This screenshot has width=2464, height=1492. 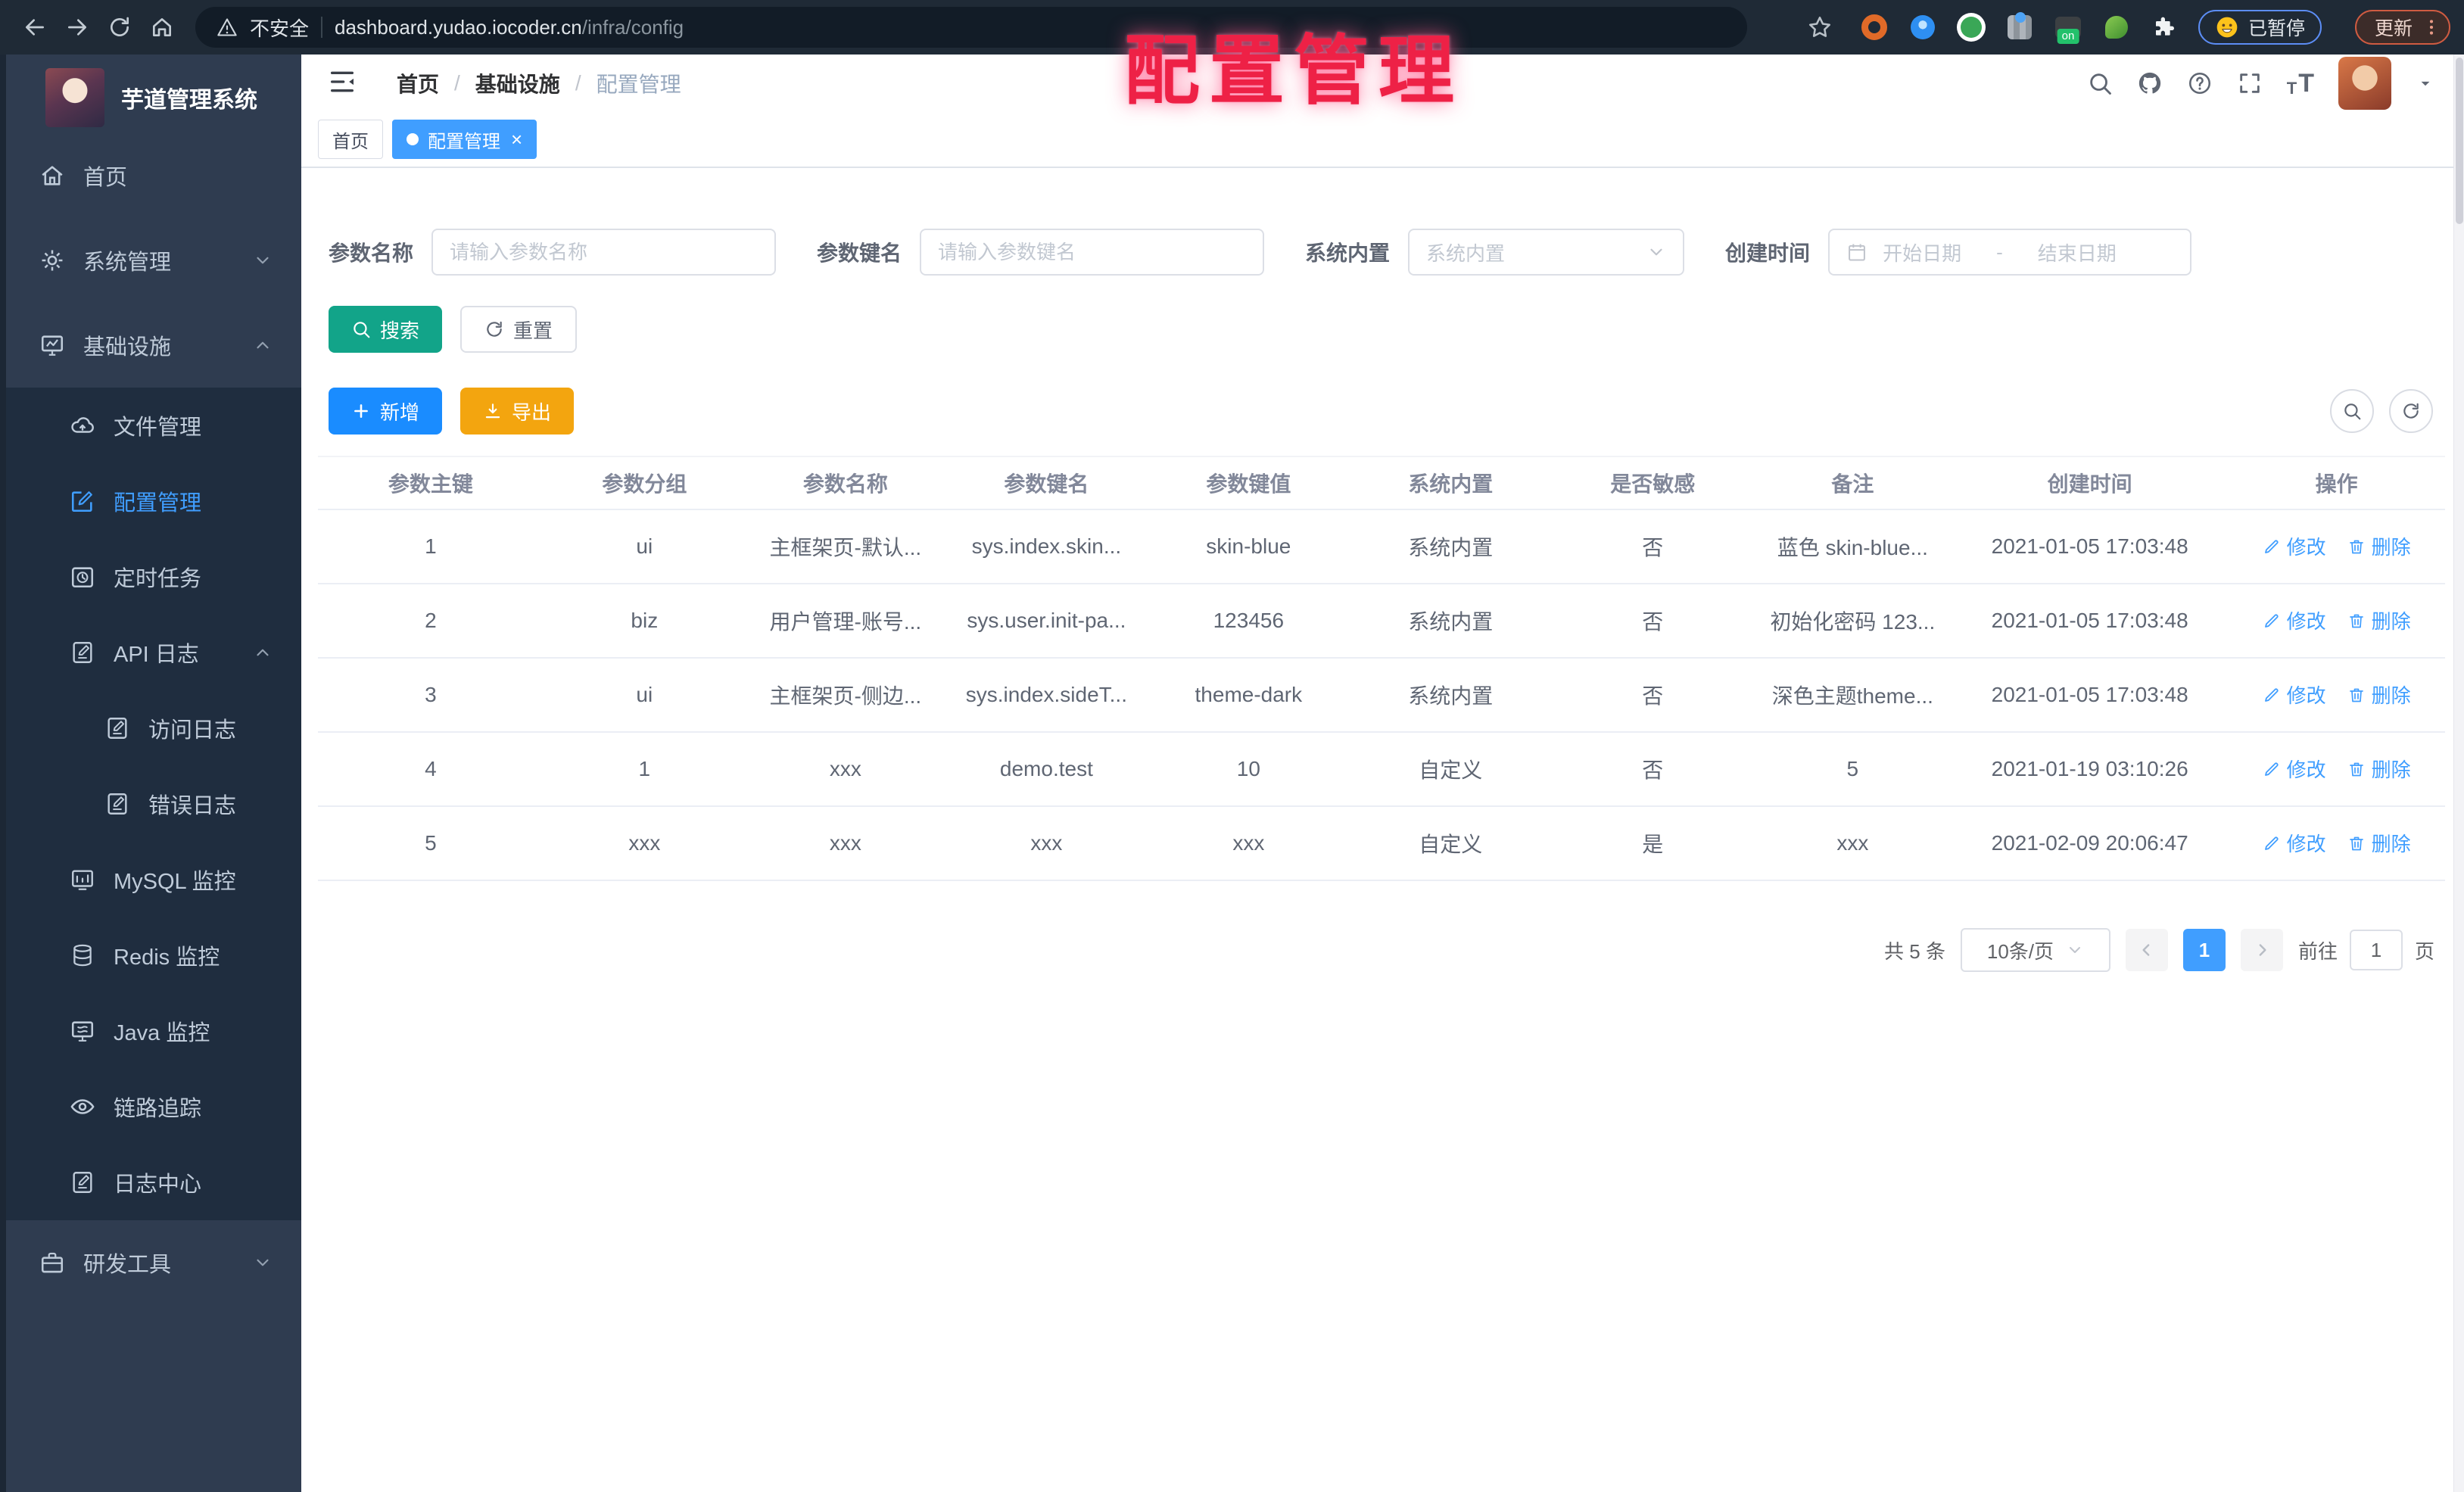 I want to click on extensions-puzzle-icon, so click(x=2165, y=27).